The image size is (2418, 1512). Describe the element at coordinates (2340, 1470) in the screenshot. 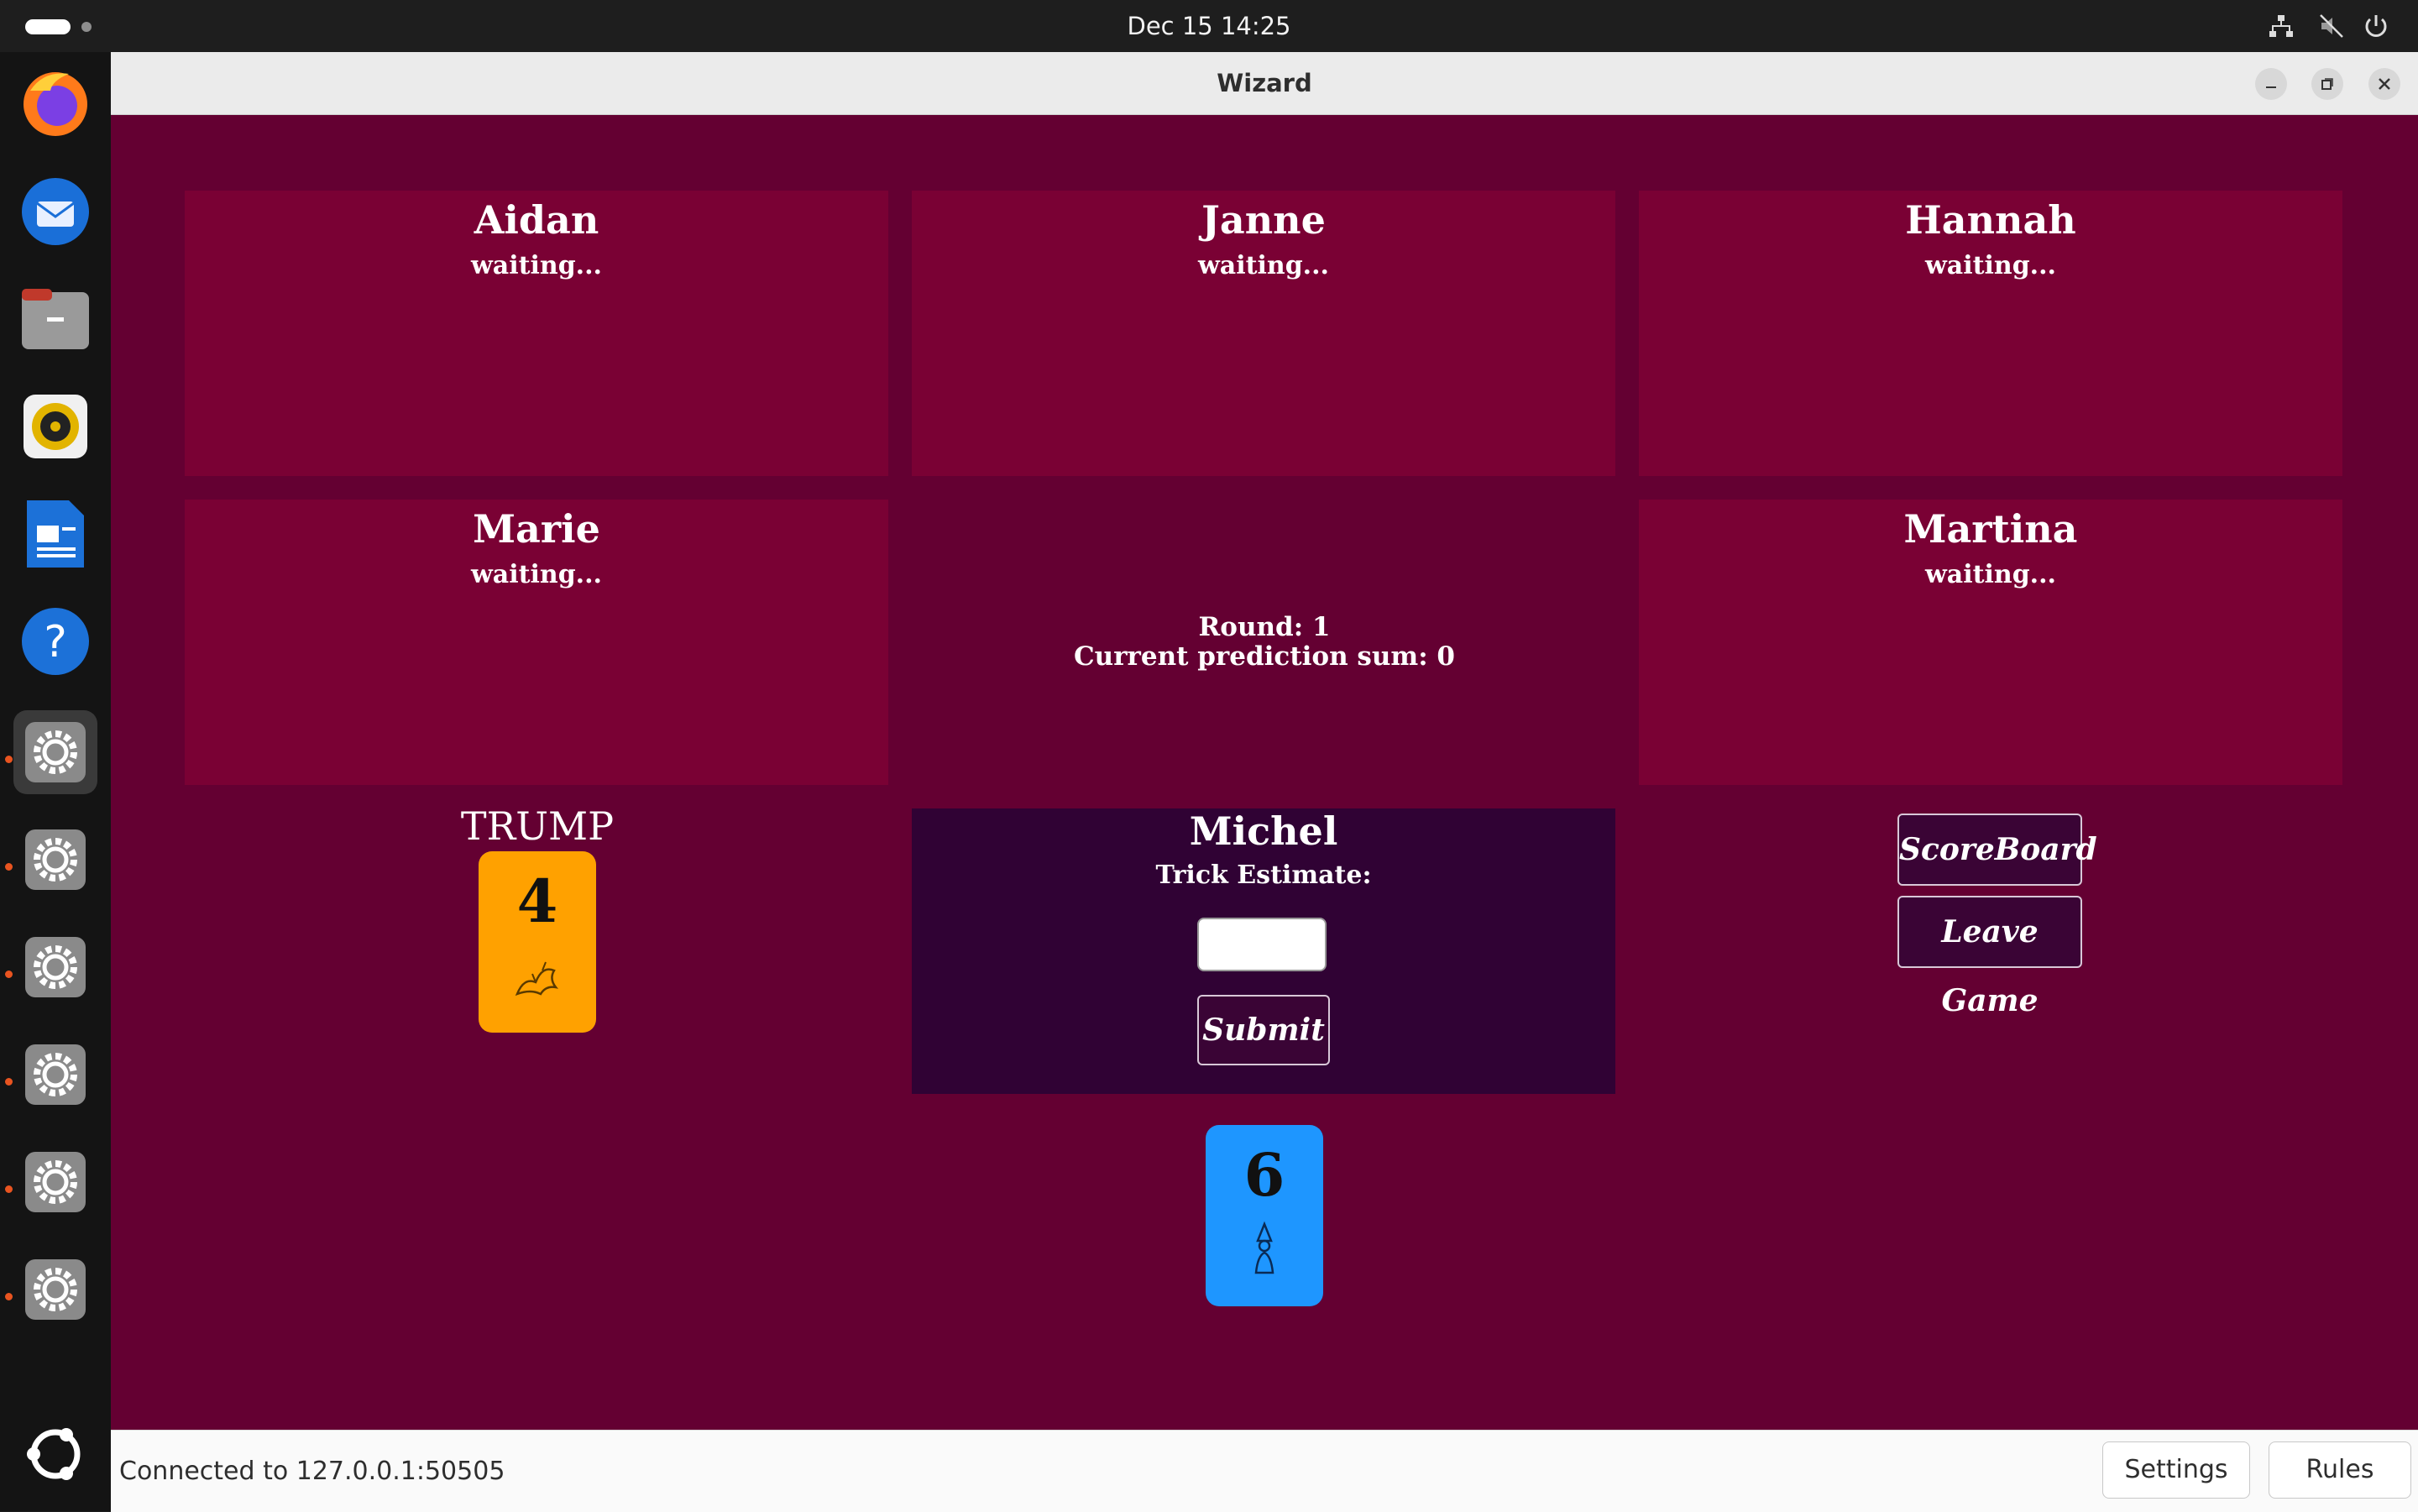

I see `rules-button: Rules` at that location.